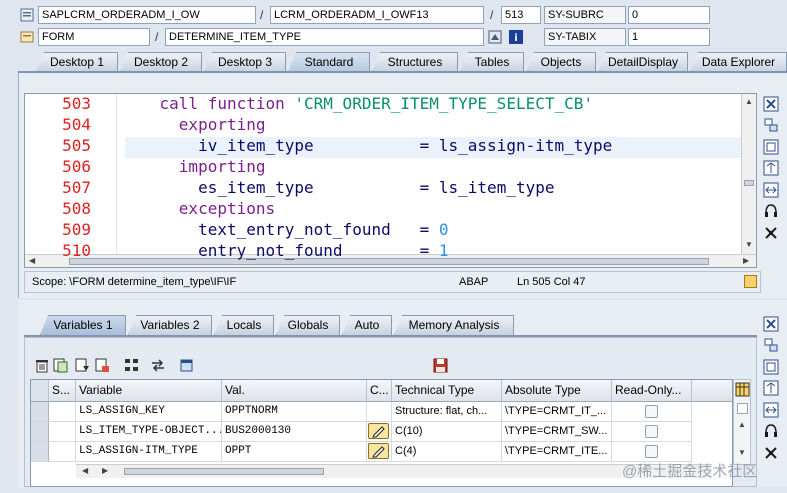 The height and width of the screenshot is (493, 787). I want to click on tab-tables: Tables, so click(492, 62).